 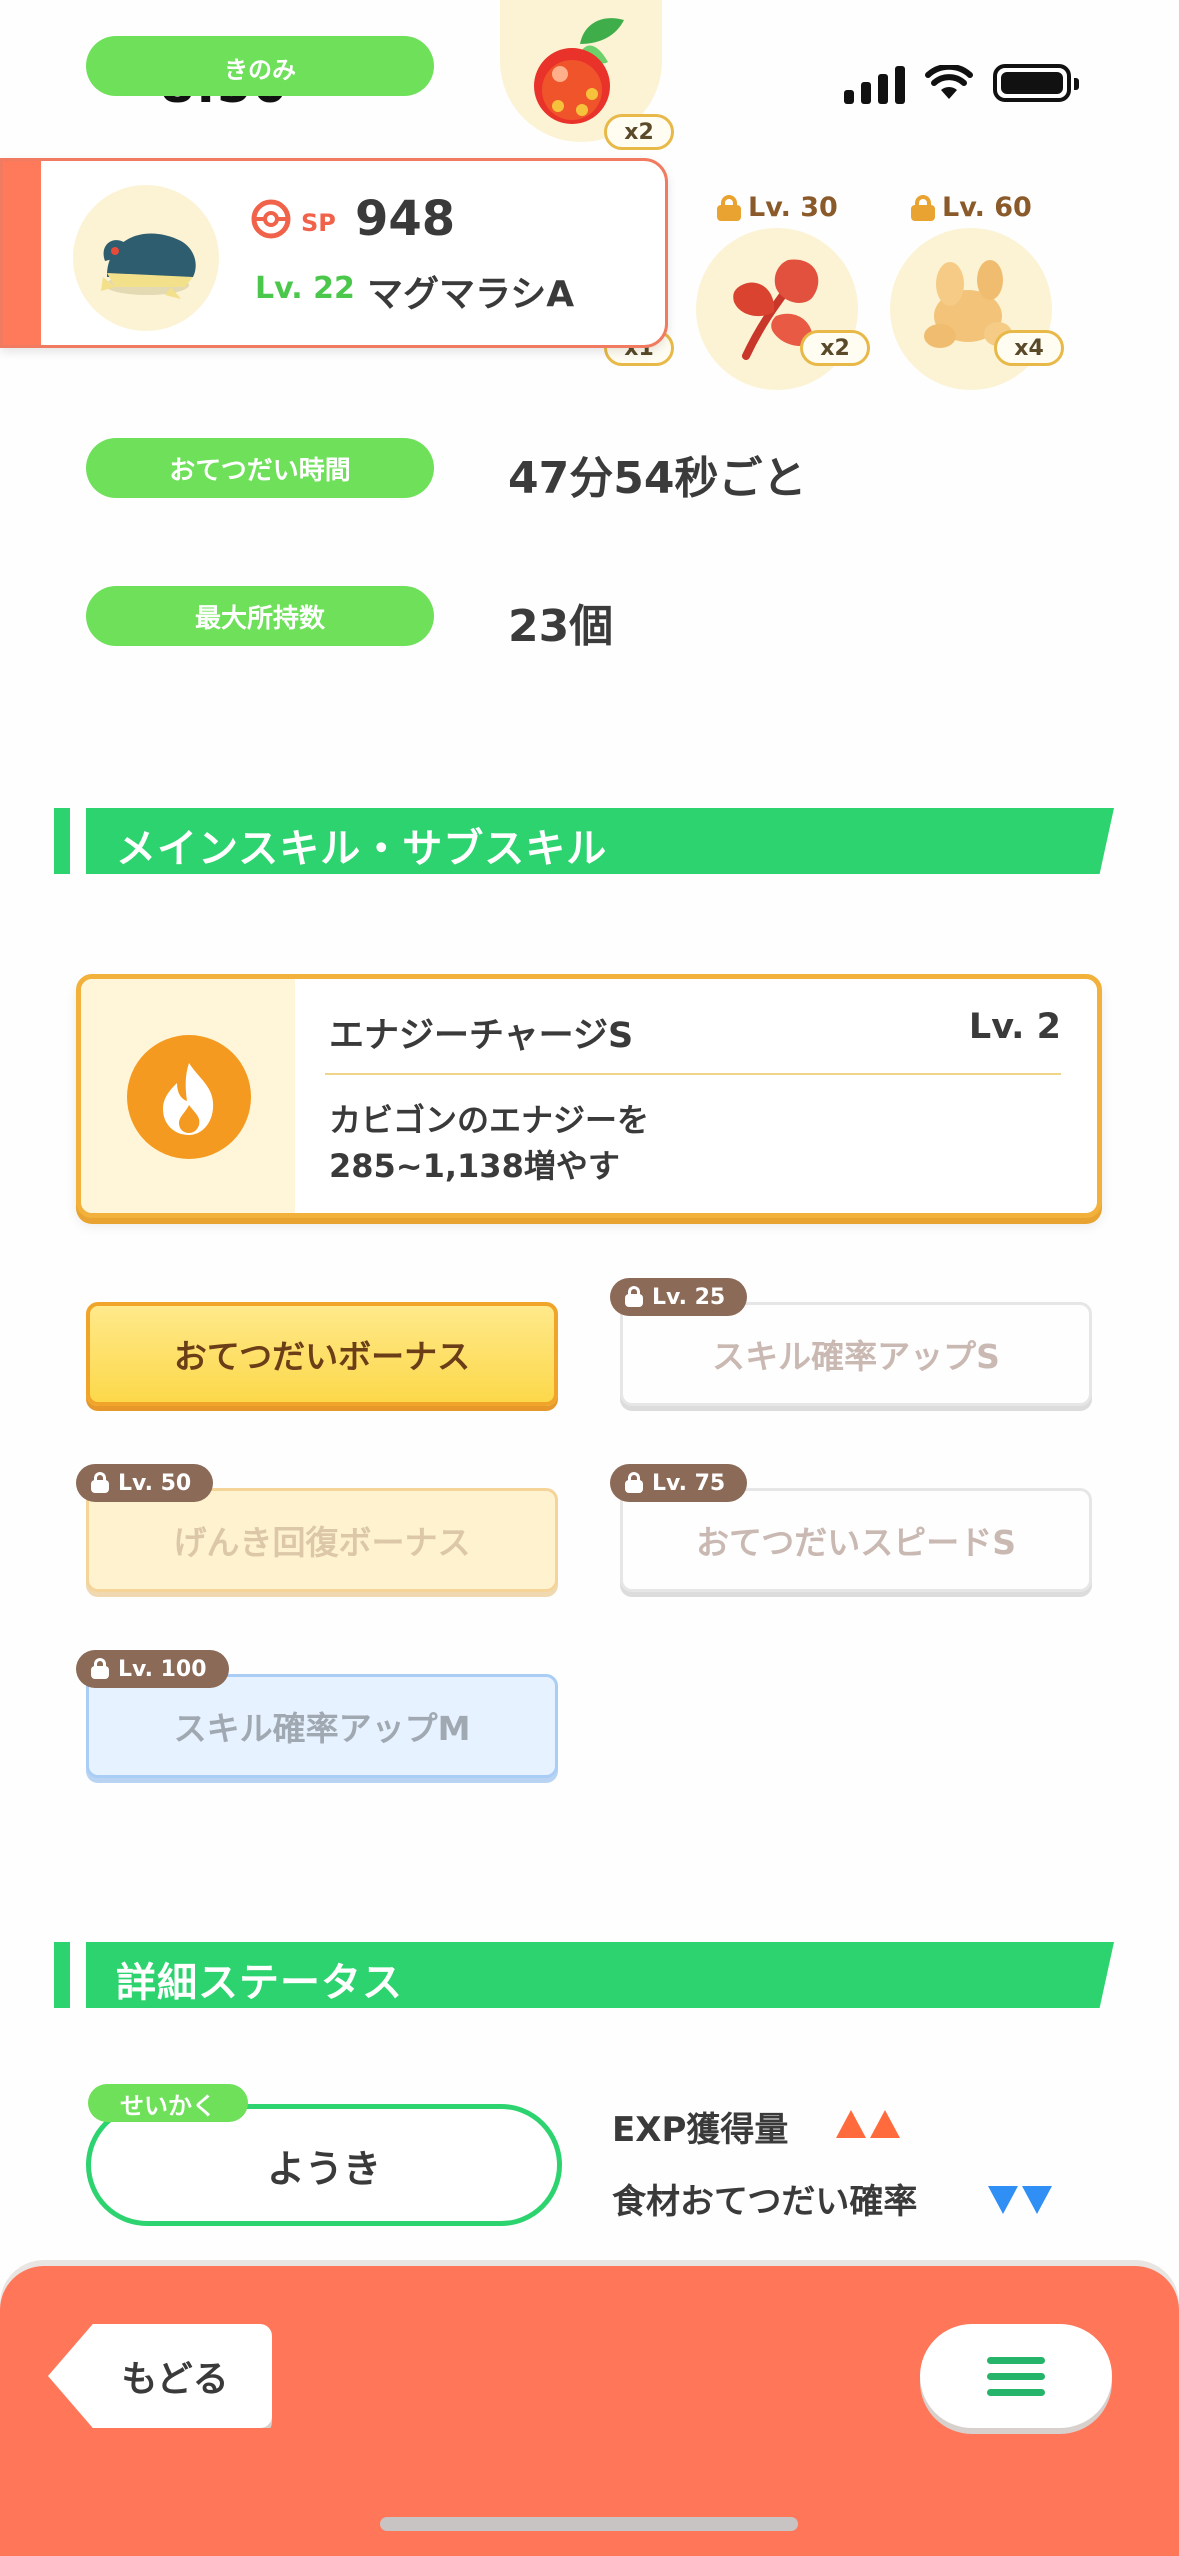 I want to click on help-time-label: おてつだい時間, so click(x=260, y=470).